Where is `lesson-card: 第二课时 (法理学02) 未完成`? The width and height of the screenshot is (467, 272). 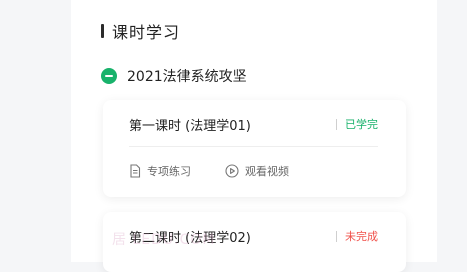 lesson-card: 第二课时 (法理学02) 未完成 is located at coordinates (254, 242).